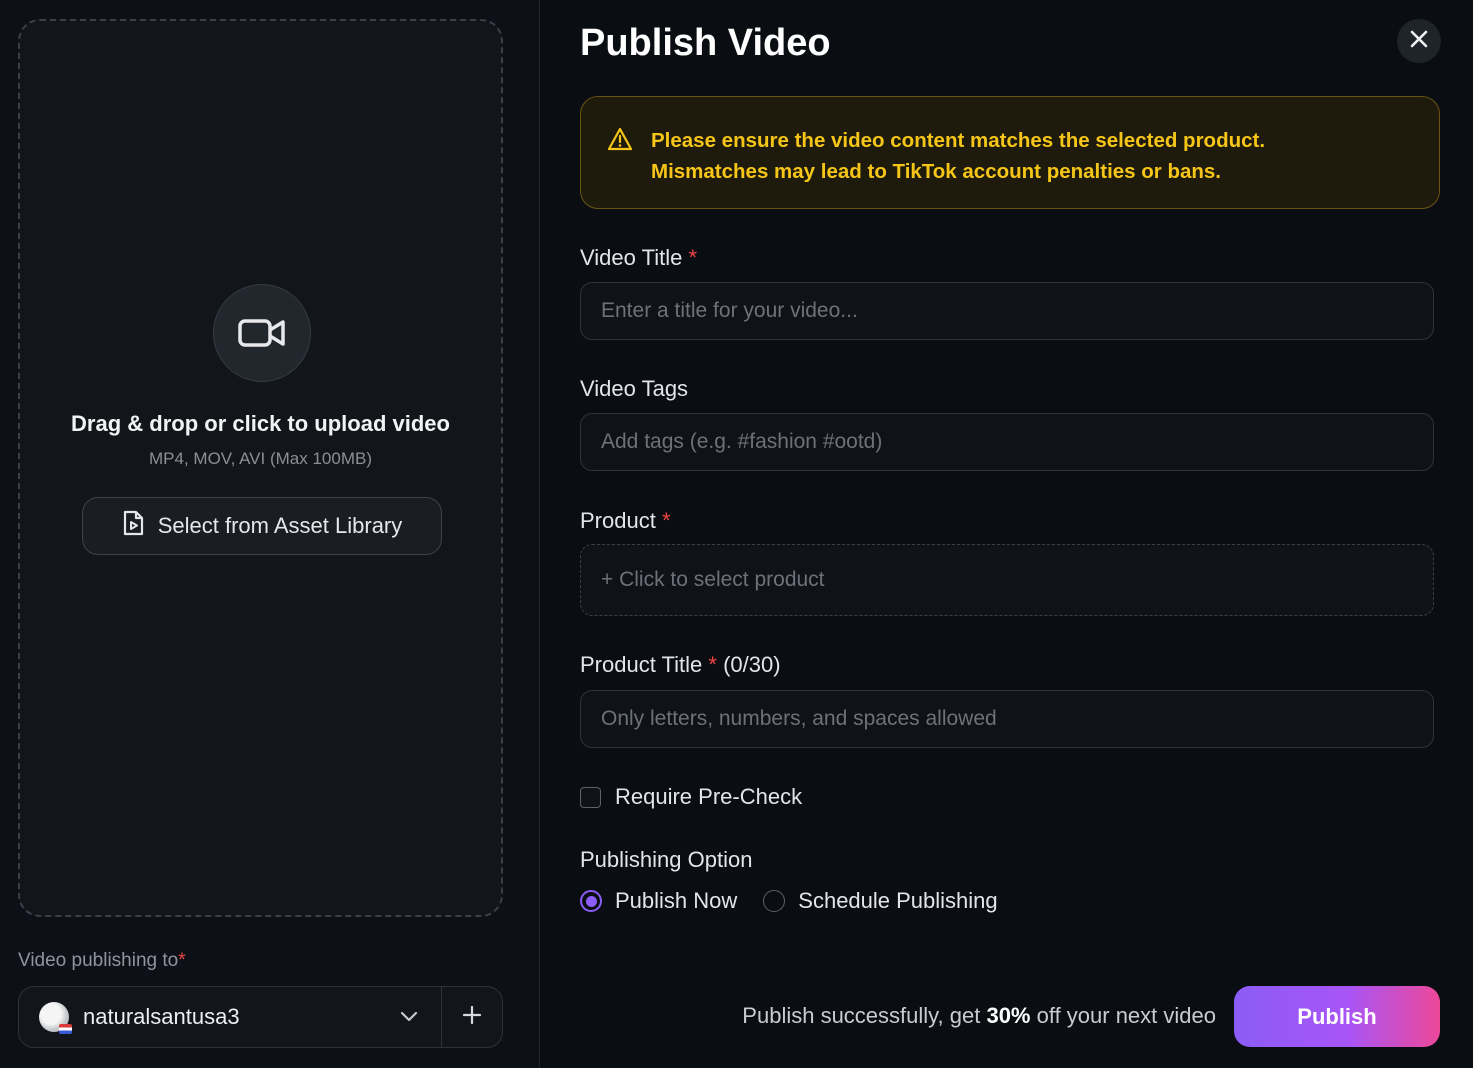 This screenshot has width=1473, height=1068. I want to click on upload-formats: MP4, MOV, AVI (Max 100MB), so click(260, 458).